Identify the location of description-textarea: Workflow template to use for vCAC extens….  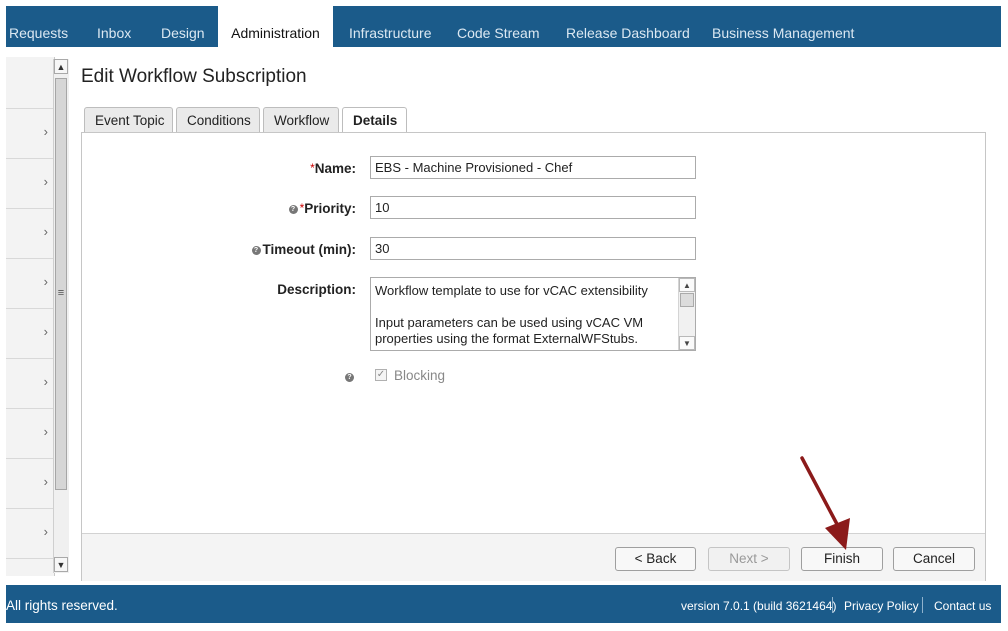
(533, 314).